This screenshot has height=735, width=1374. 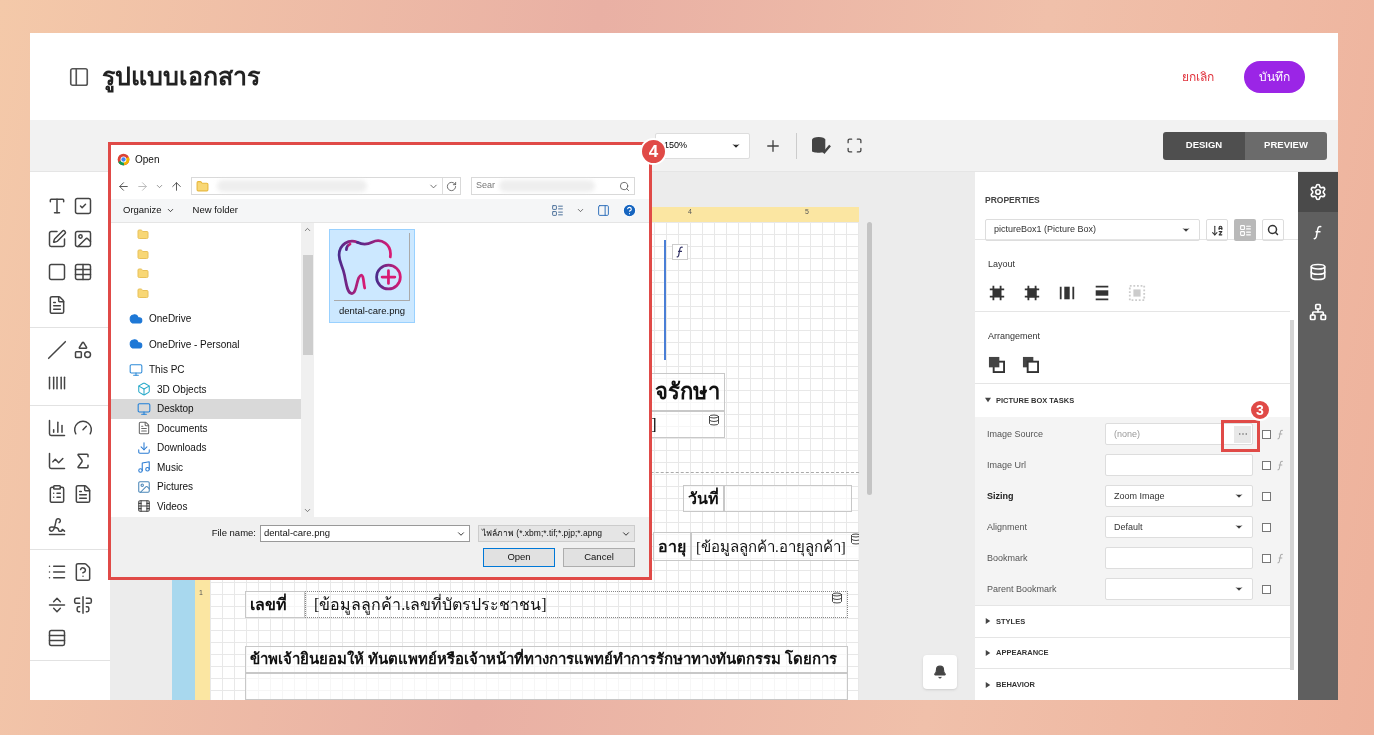 What do you see at coordinates (206, 370) in the screenshot?
I see `nav-item: This PC` at bounding box center [206, 370].